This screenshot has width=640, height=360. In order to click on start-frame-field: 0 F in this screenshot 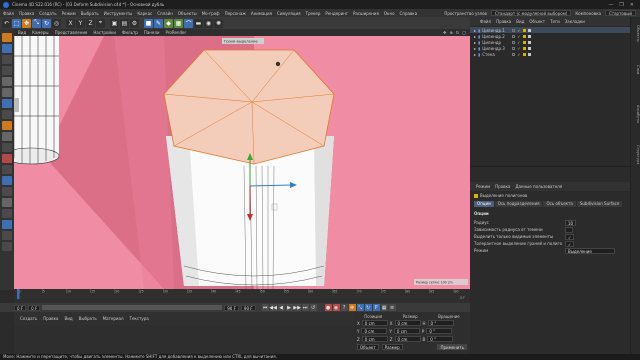, I will do `click(20, 307)`.